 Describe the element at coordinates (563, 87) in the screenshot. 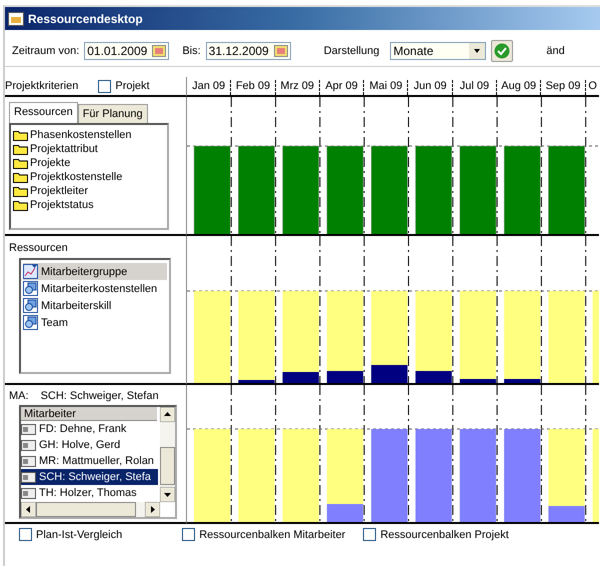

I see `month-header: Sep 09` at that location.